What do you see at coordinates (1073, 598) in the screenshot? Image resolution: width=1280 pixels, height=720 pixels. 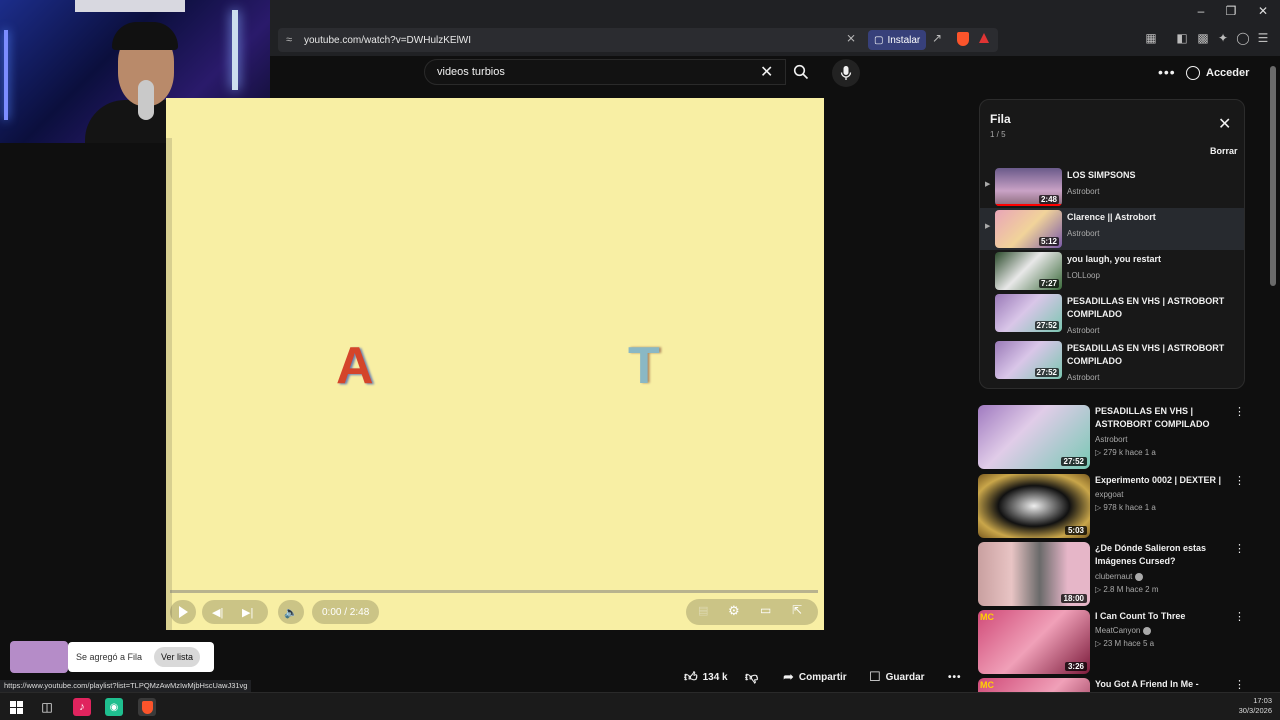 I see `recommendation-duration: 18:00` at bounding box center [1073, 598].